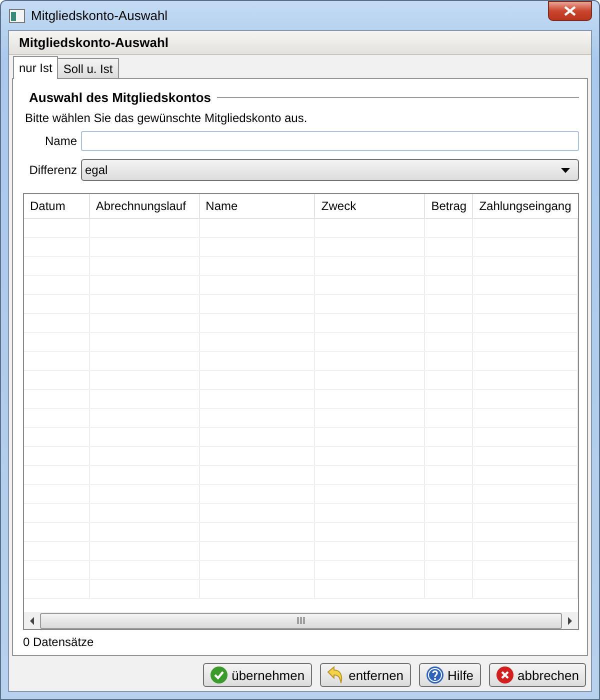 This screenshot has width=600, height=700. What do you see at coordinates (570, 620) in the screenshot?
I see `scroll-right-icon` at bounding box center [570, 620].